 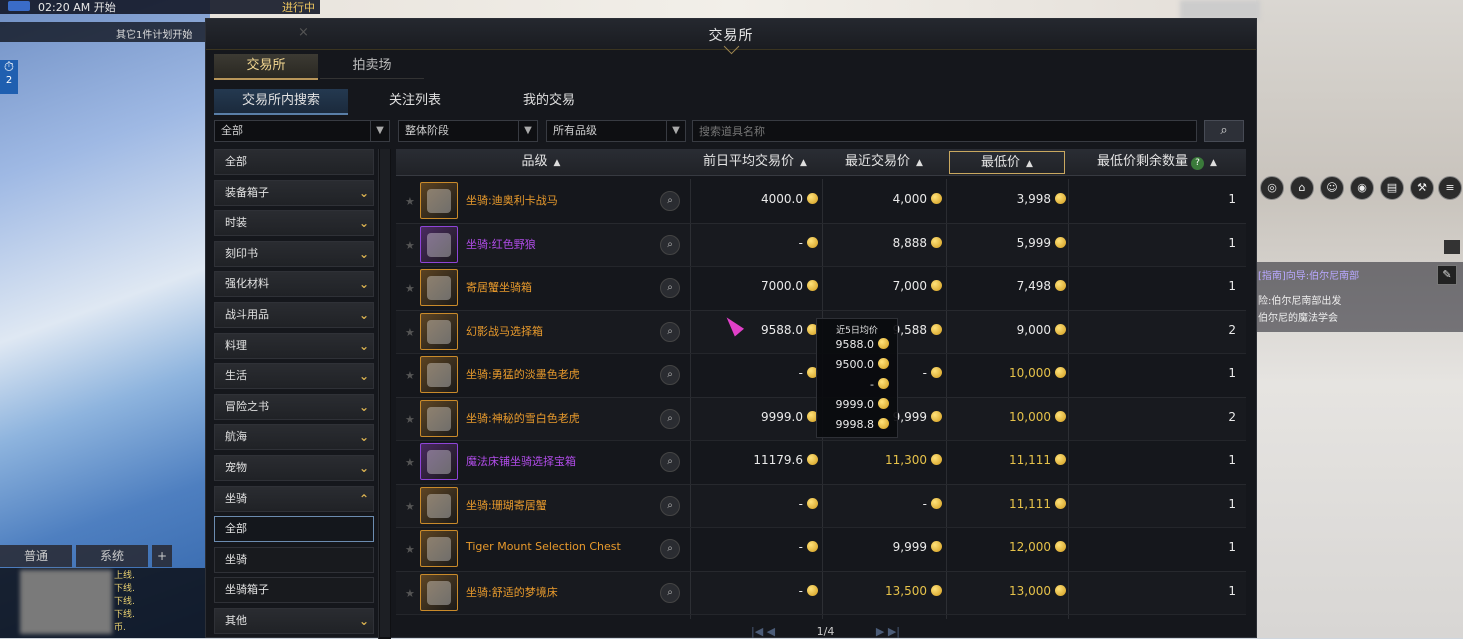 What do you see at coordinates (1362, 188) in the screenshot?
I see `camera-icon: ◉` at bounding box center [1362, 188].